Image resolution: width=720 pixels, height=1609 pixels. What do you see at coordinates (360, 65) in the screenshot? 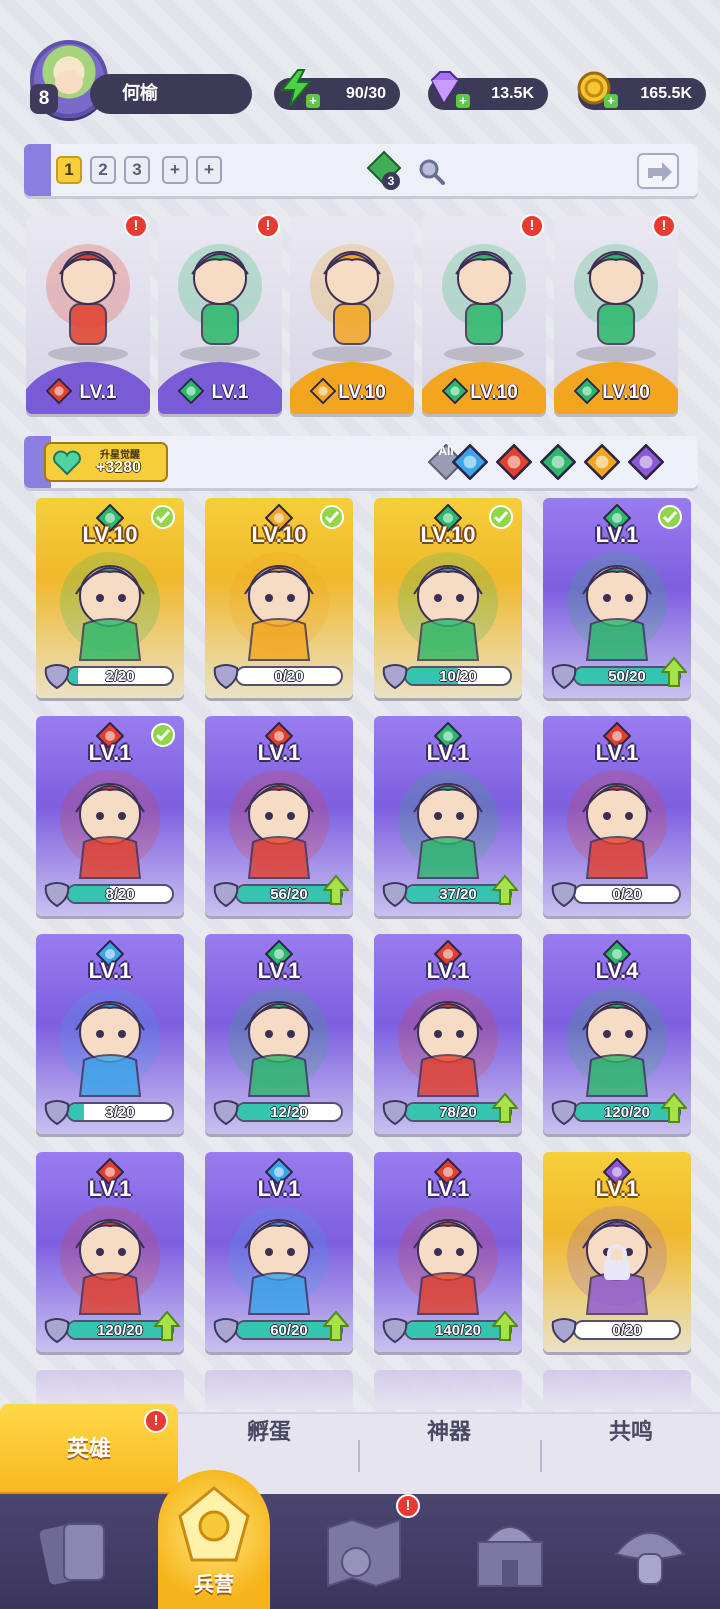
I see `top-bar: 何榆 8 90/30 + 13.5K + 165.5K +` at bounding box center [360, 65].